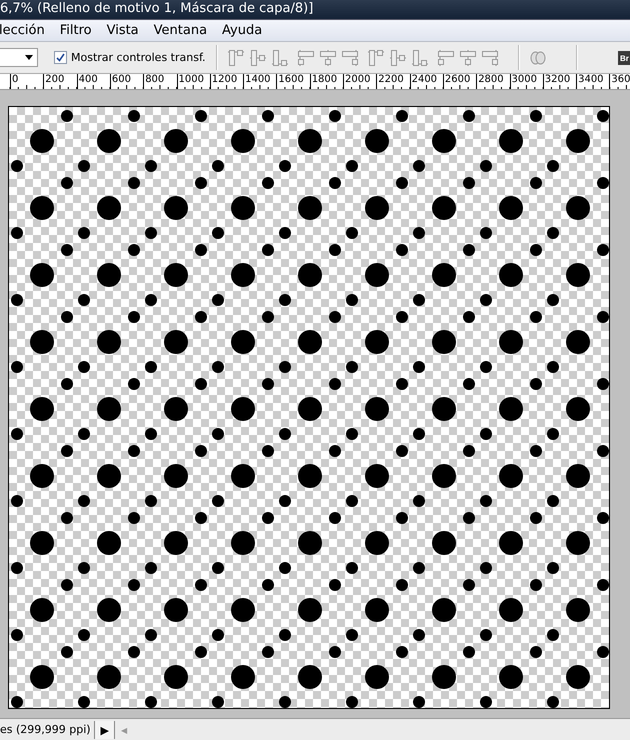  Describe the element at coordinates (619, 81) in the screenshot. I see `ruler-label: 360` at that location.